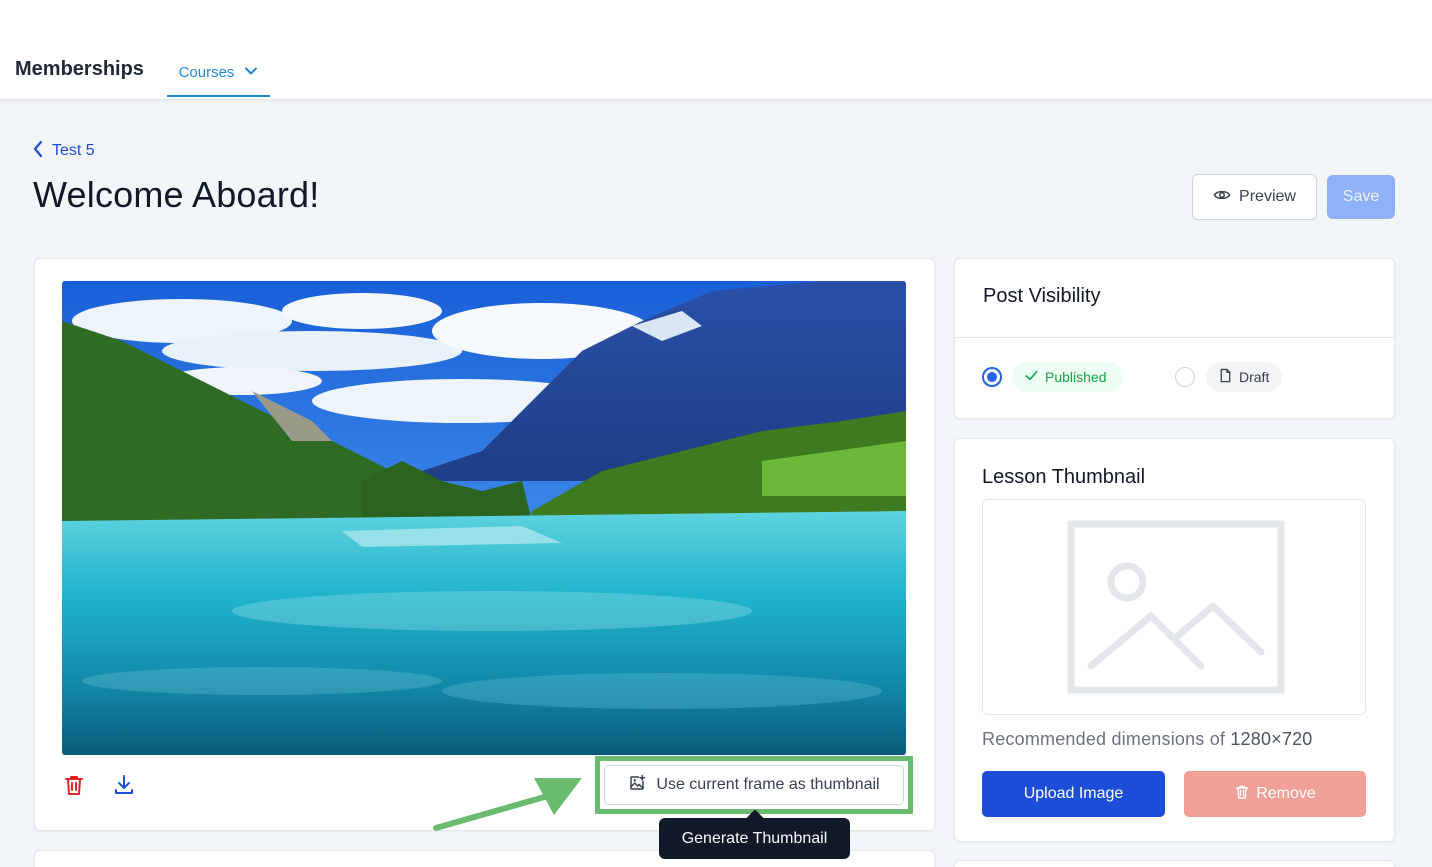 The width and height of the screenshot is (1432, 867). Describe the element at coordinates (1286, 793) in the screenshot. I see `remove-button-label: Remove` at that location.